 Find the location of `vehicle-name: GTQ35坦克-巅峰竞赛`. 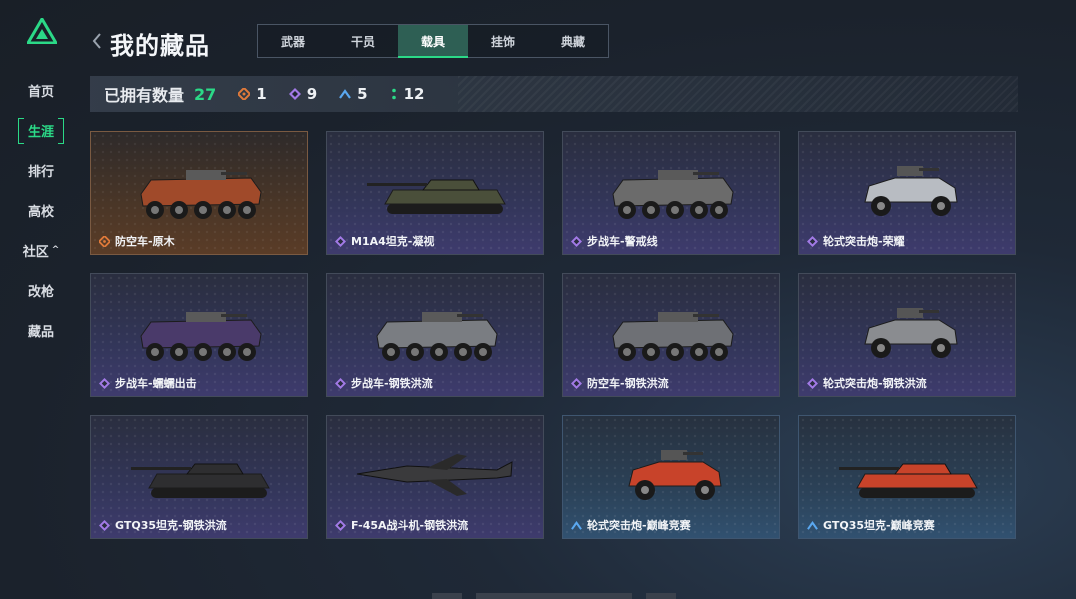

vehicle-name: GTQ35坦克-巅峰竞赛 is located at coordinates (879, 525).